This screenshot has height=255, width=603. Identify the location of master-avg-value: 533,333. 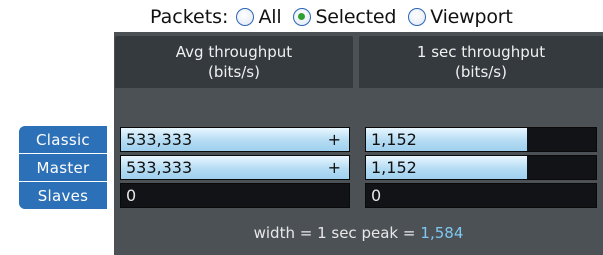
(159, 167).